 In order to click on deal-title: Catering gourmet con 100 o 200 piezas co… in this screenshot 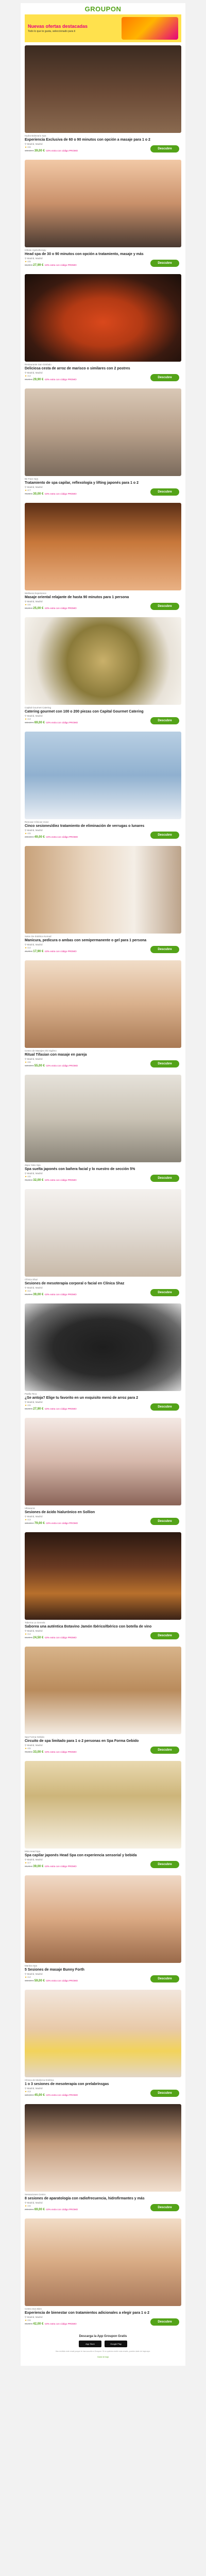, I will do `click(101, 712)`.